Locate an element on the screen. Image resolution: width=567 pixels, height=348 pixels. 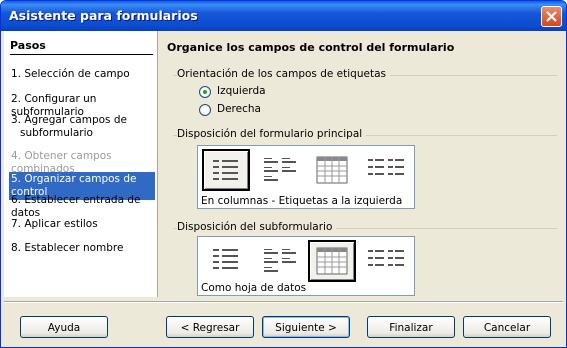
step-8: 8. Establecer nombre is located at coordinates (82, 248).